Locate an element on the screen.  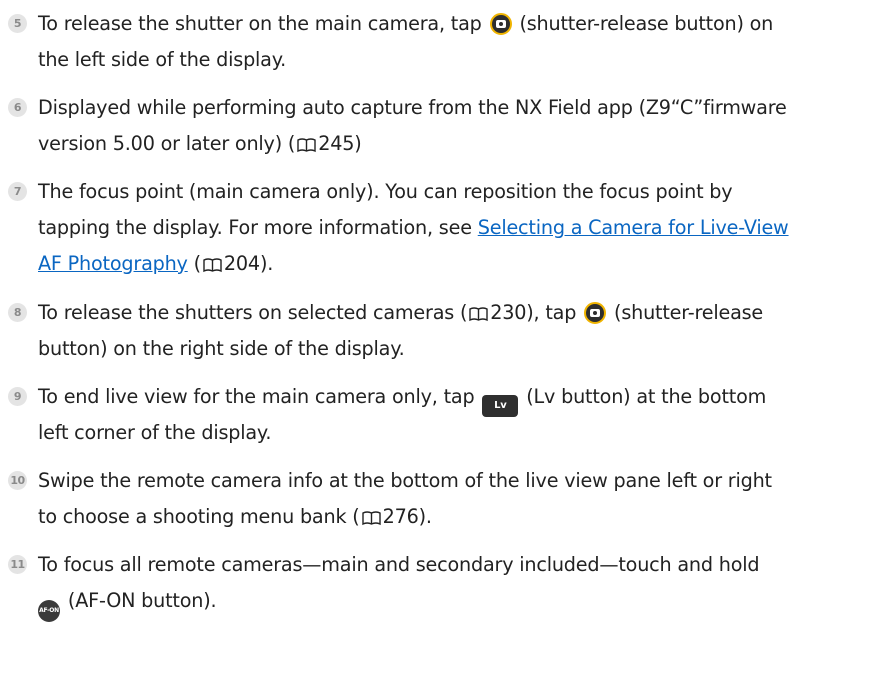
text-span: (Lv button) at the bottom is located at coordinates (646, 396).